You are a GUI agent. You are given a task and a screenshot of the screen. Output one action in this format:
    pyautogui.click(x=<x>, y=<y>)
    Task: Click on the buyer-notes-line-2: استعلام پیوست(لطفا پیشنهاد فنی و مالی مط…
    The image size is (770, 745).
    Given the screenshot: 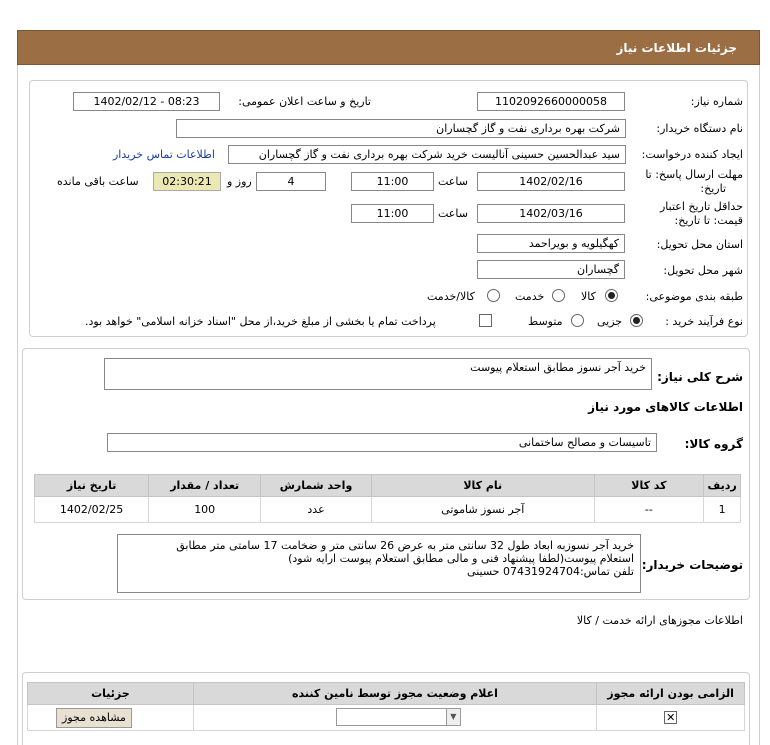 What is the action you would take?
    pyautogui.click(x=461, y=558)
    